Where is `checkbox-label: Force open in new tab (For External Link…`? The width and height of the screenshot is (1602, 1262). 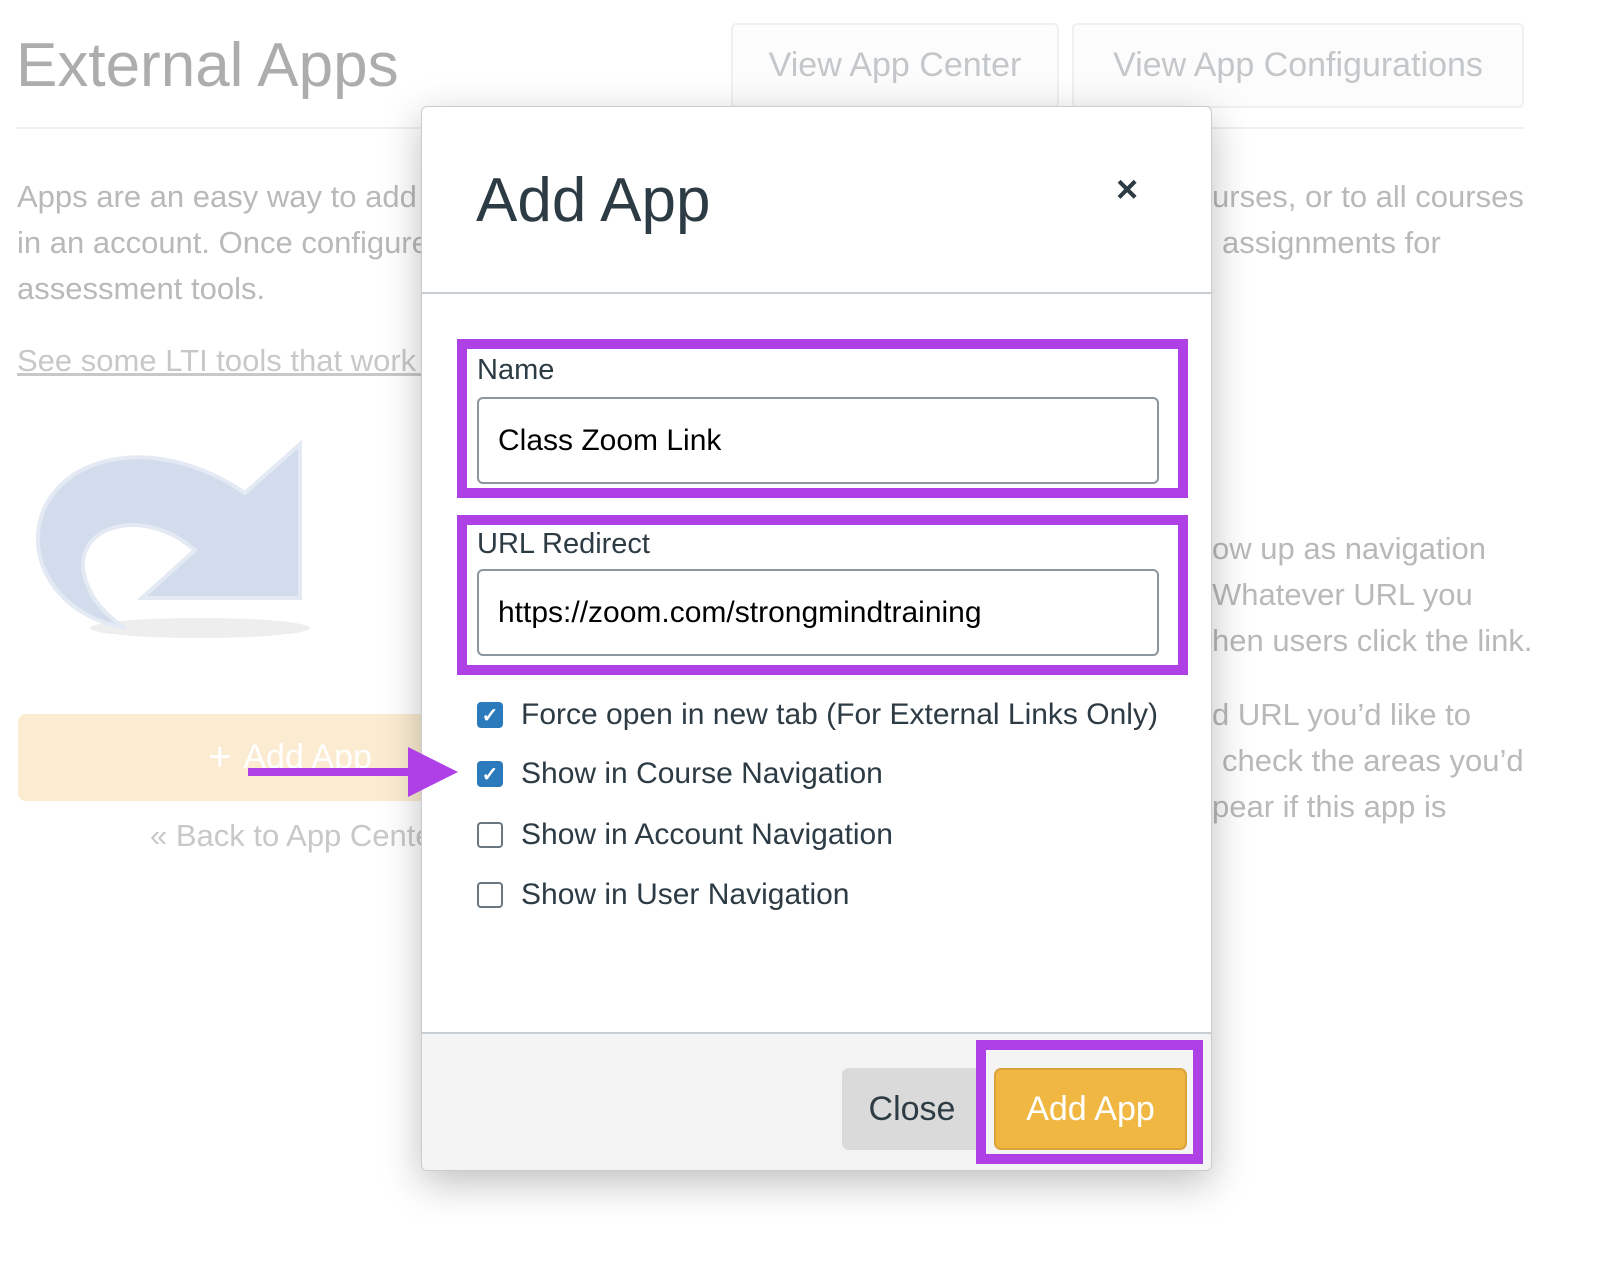 checkbox-label: Force open in new tab (For External Link… is located at coordinates (839, 714).